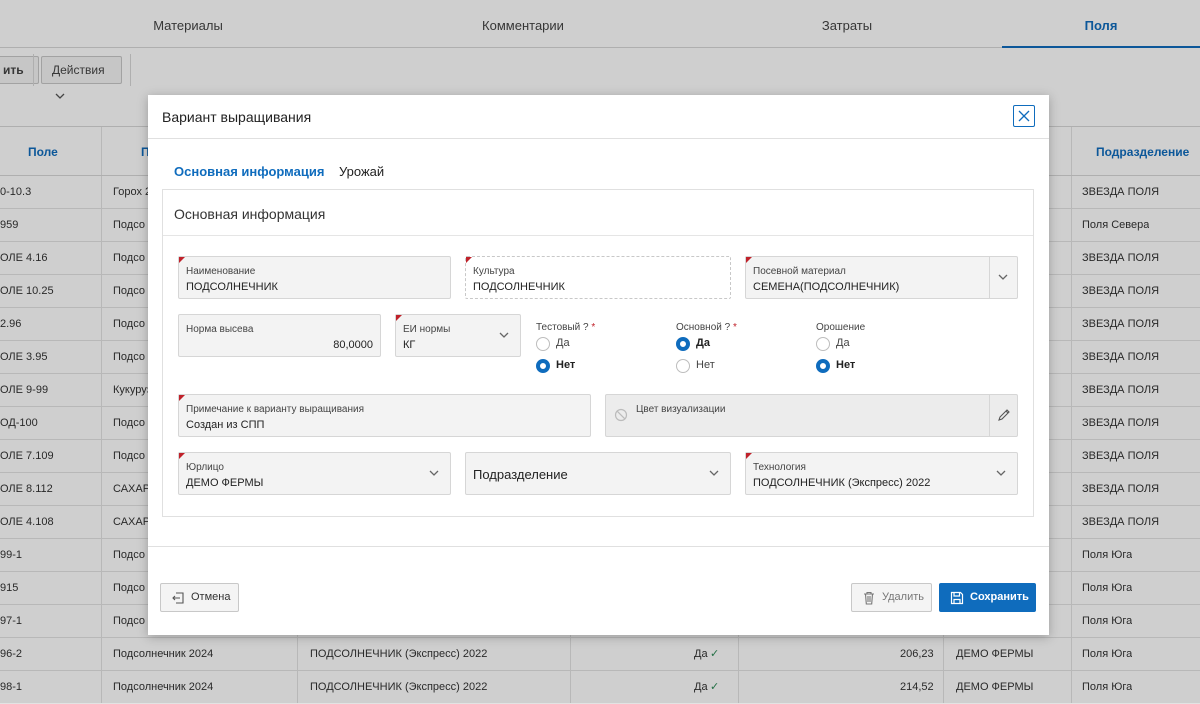 The height and width of the screenshot is (704, 1200). I want to click on rate-unit-value: КГ, so click(409, 345).